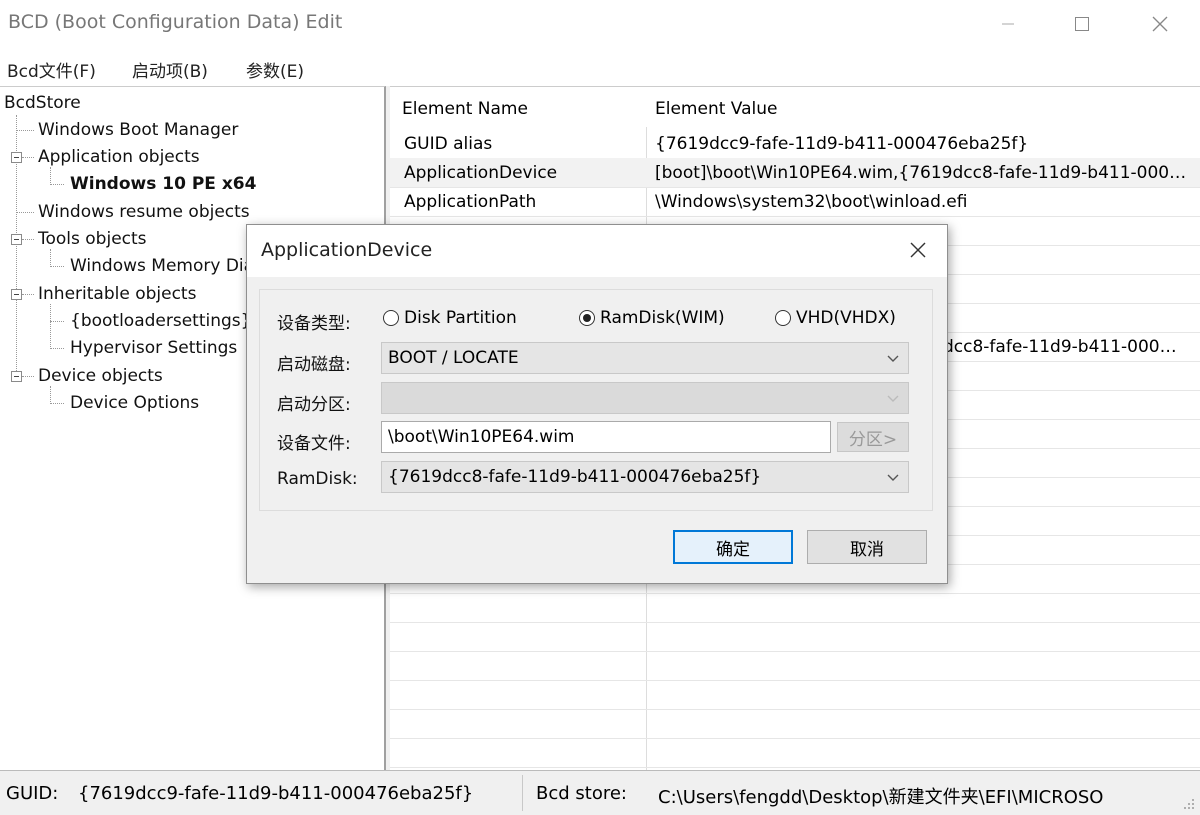  Describe the element at coordinates (276, 793) in the screenshot. I see `status-guid-value: {7619dcc9-fafe-11d9-b411-000476eba25f}` at that location.